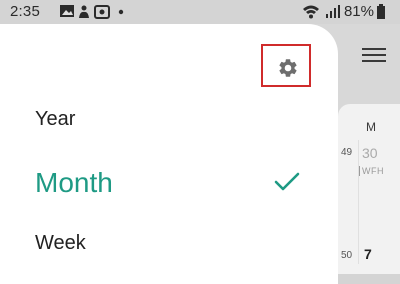 This screenshot has width=400, height=284. I want to click on weekday-header: M, so click(371, 127).